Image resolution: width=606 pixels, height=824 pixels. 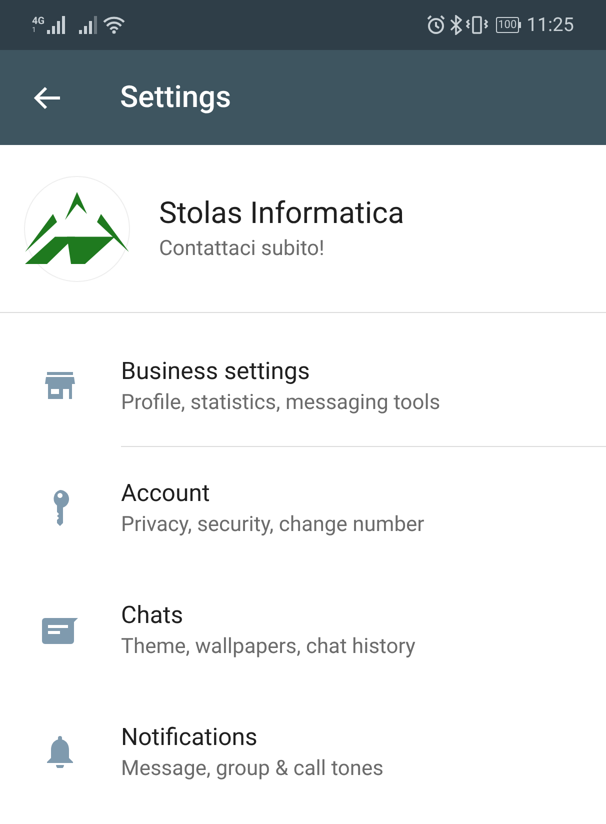 What do you see at coordinates (38, 22) in the screenshot?
I see `network-label: 4G` at bounding box center [38, 22].